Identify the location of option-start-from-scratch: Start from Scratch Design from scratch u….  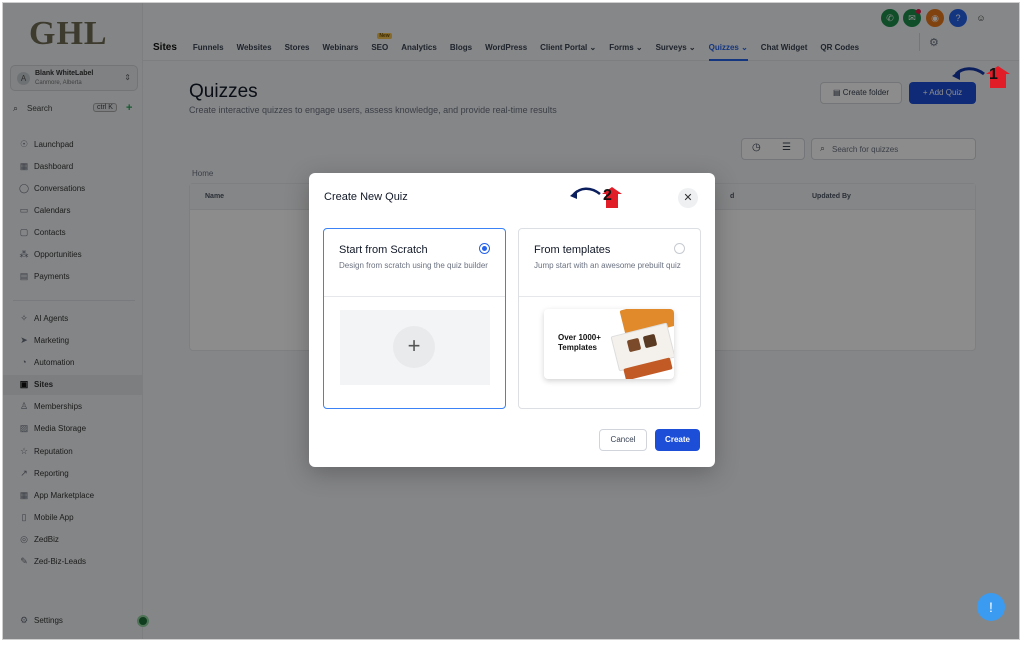
(414, 318).